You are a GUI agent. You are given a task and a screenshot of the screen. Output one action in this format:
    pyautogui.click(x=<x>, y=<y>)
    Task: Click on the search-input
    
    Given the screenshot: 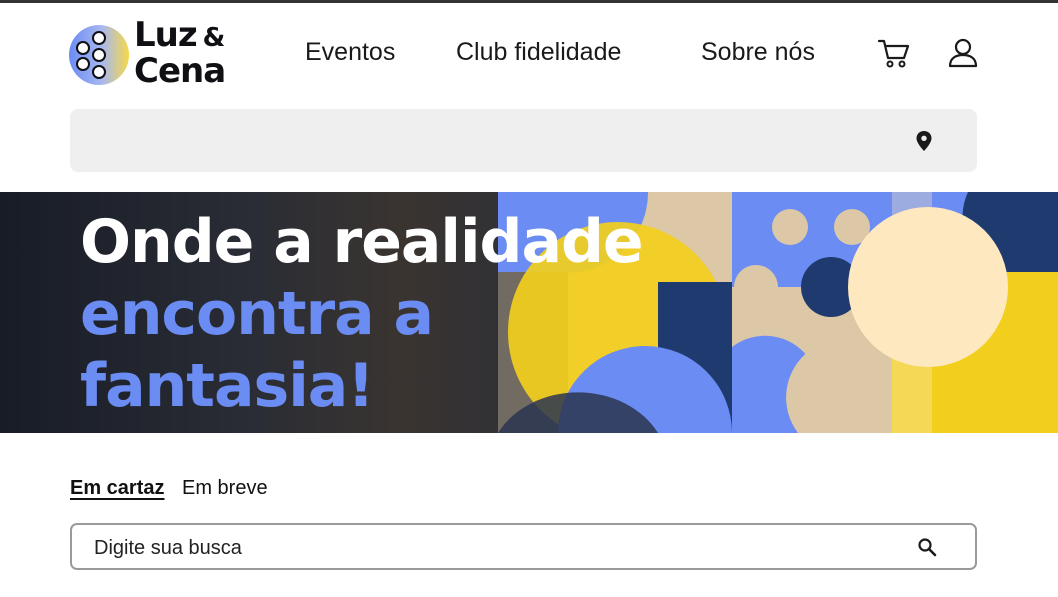 What is the action you would take?
    pyautogui.click(x=494, y=548)
    